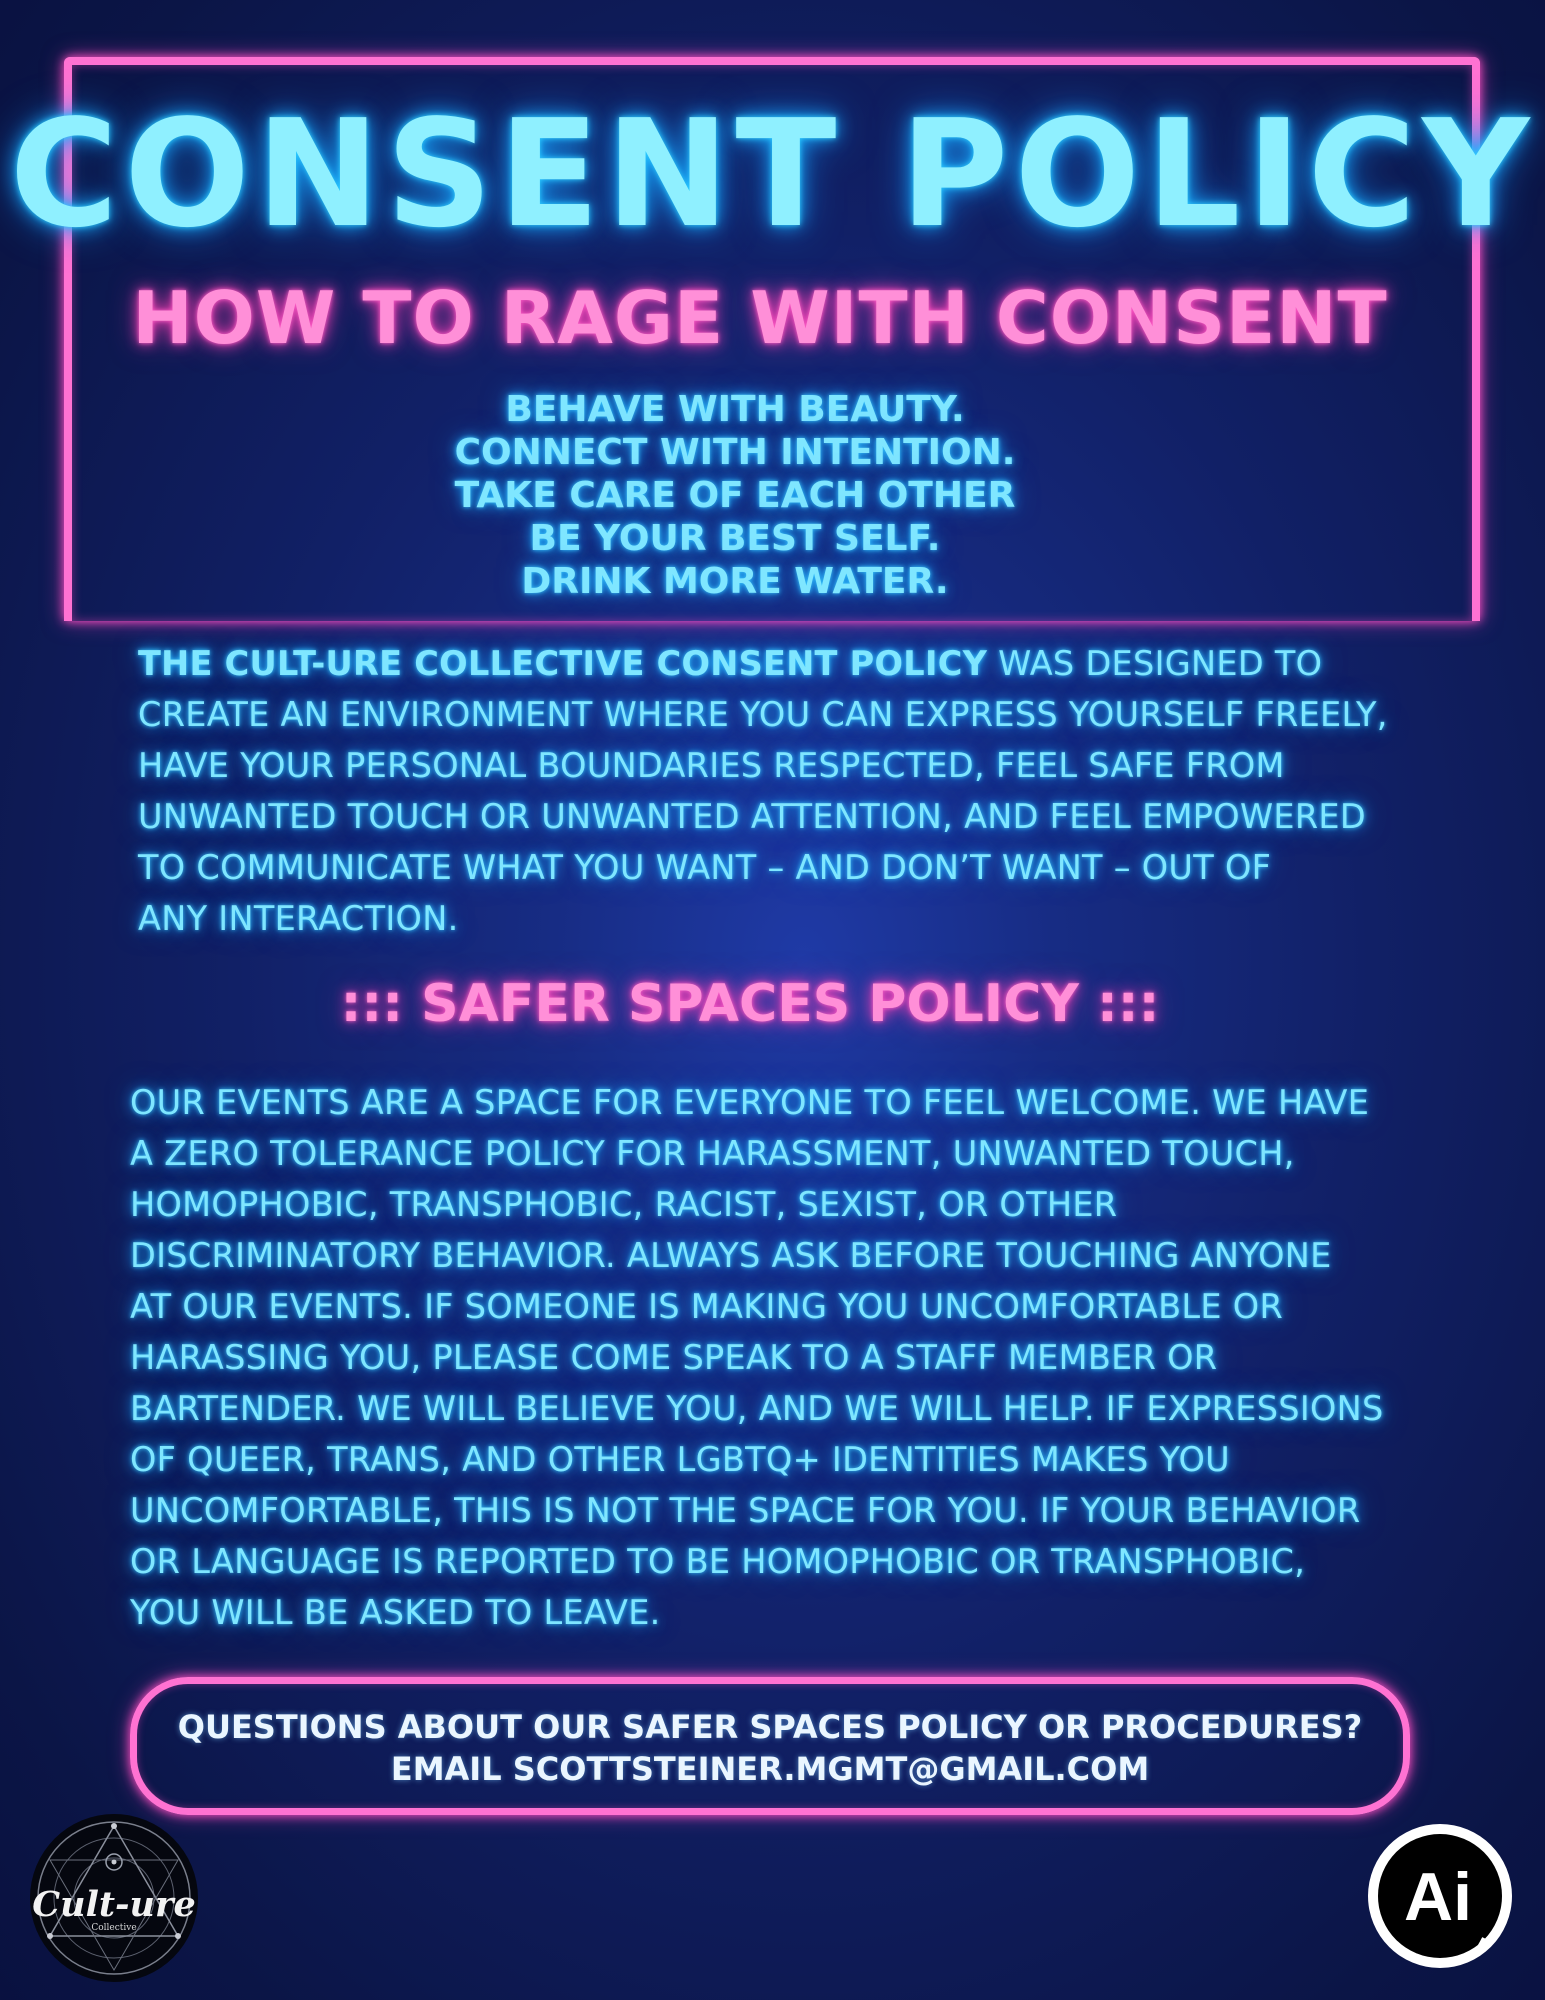 The width and height of the screenshot is (1545, 2000). What do you see at coordinates (298, 918) in the screenshot?
I see `paragraph-line: ANY INTERACTION.` at bounding box center [298, 918].